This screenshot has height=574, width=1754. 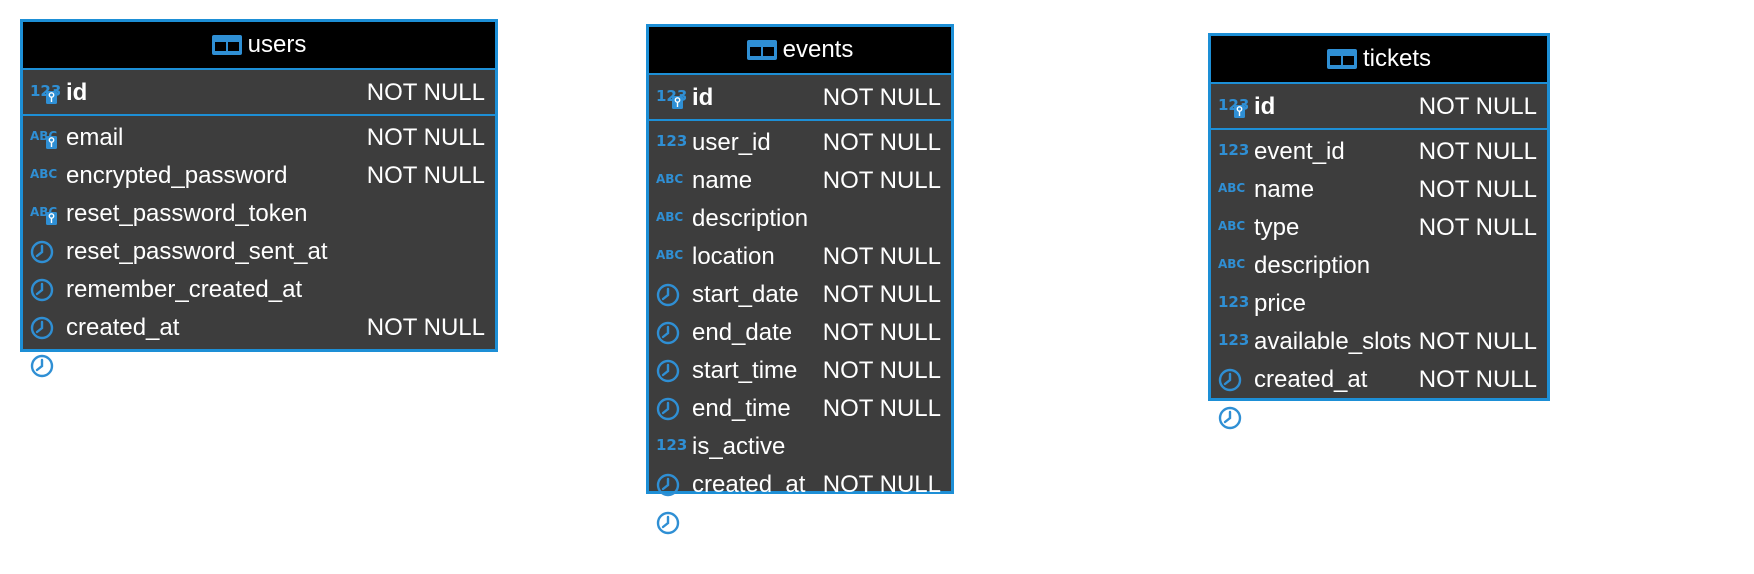 What do you see at coordinates (95, 137) in the screenshot?
I see `column-name: email` at bounding box center [95, 137].